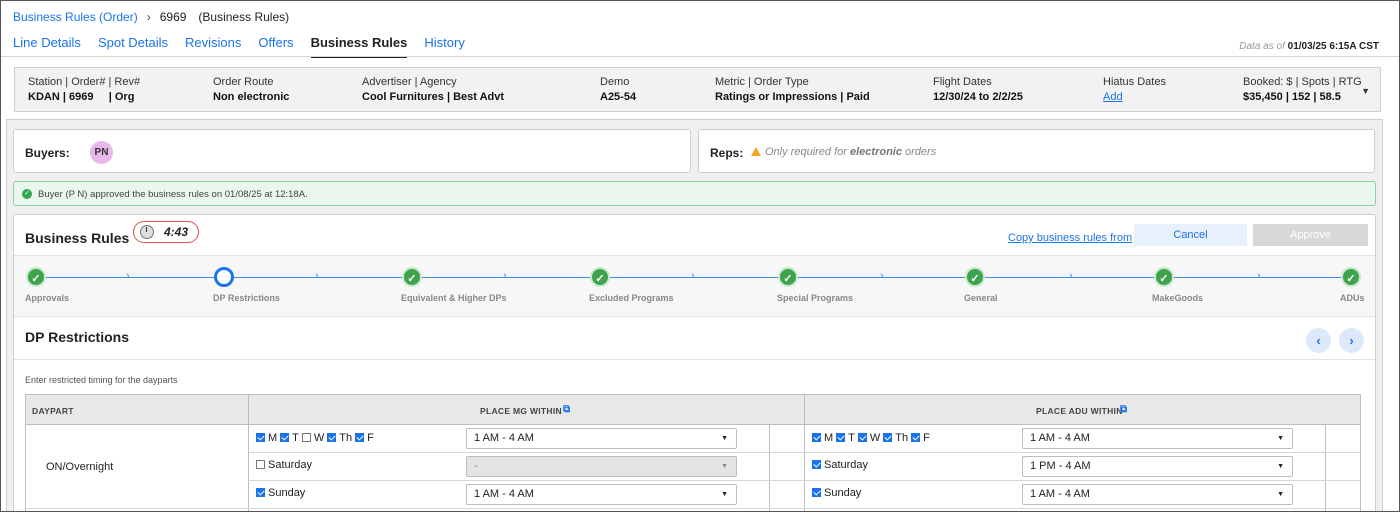  I want to click on breadcrumb-order-id: 6969, so click(173, 17).